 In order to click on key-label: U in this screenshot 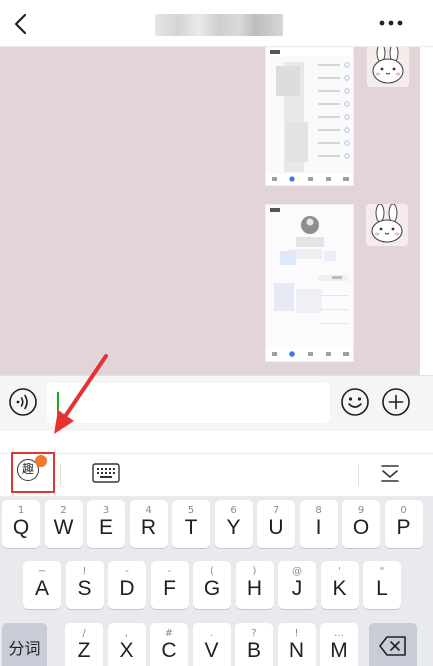, I will do `click(276, 527)`.